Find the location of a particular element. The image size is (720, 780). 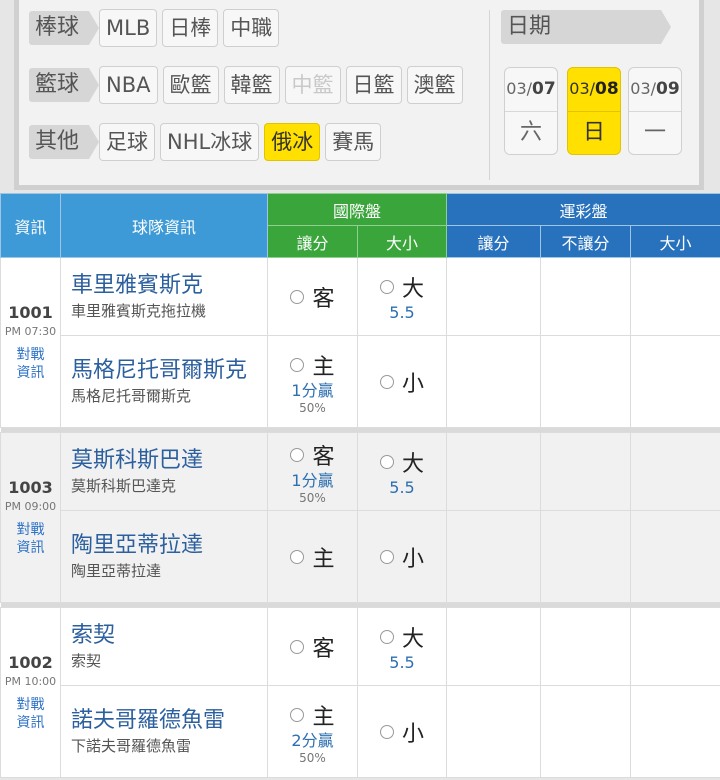

date-weekday: 日 is located at coordinates (593, 132).